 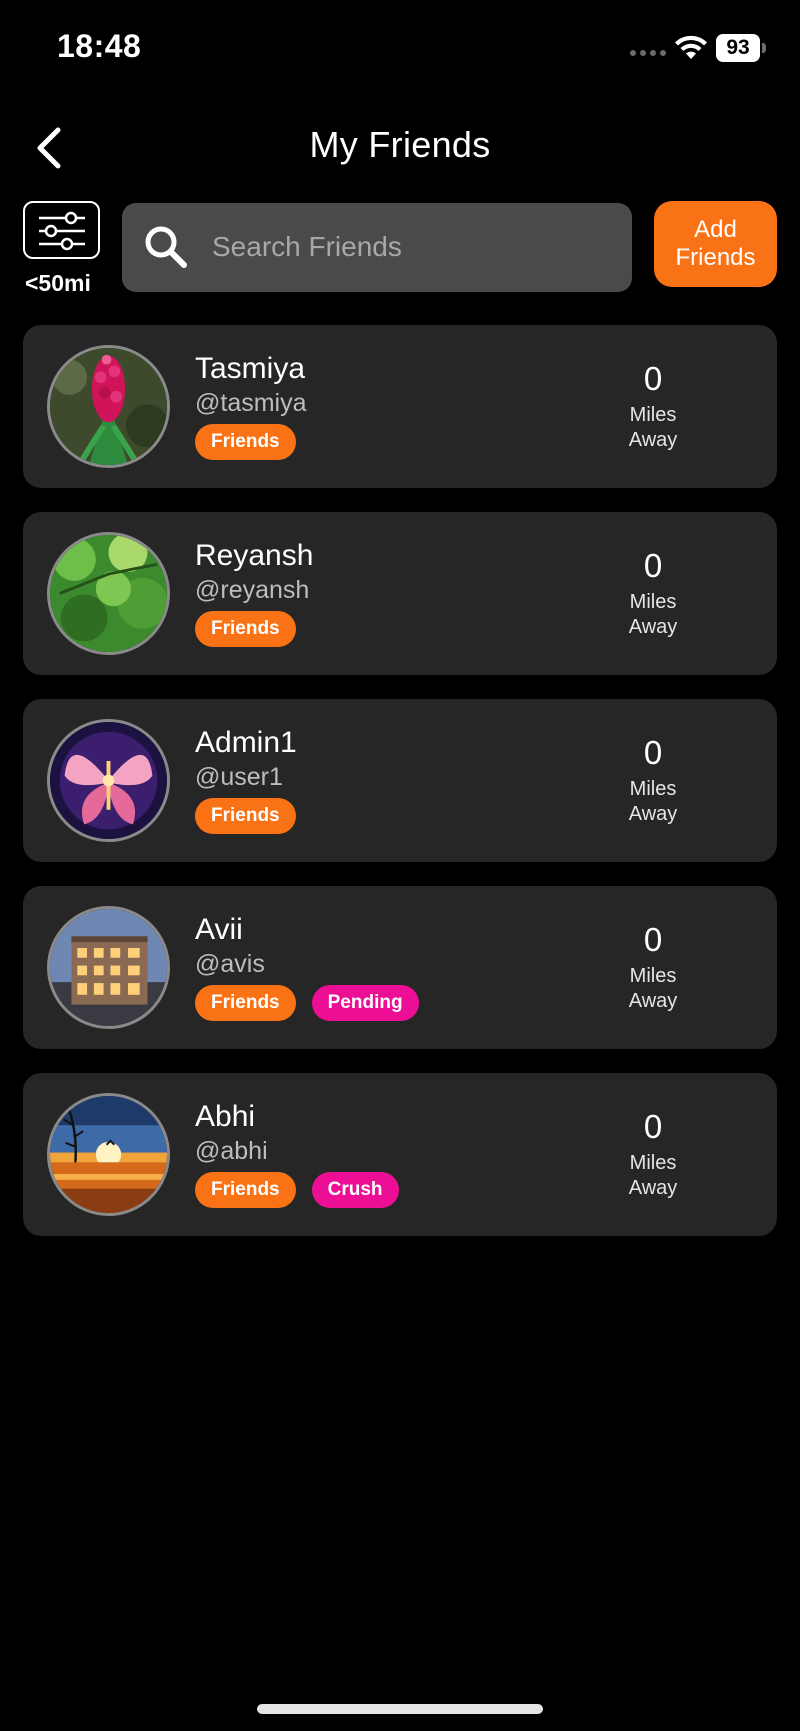 What do you see at coordinates (166, 247) in the screenshot?
I see `search-icon` at bounding box center [166, 247].